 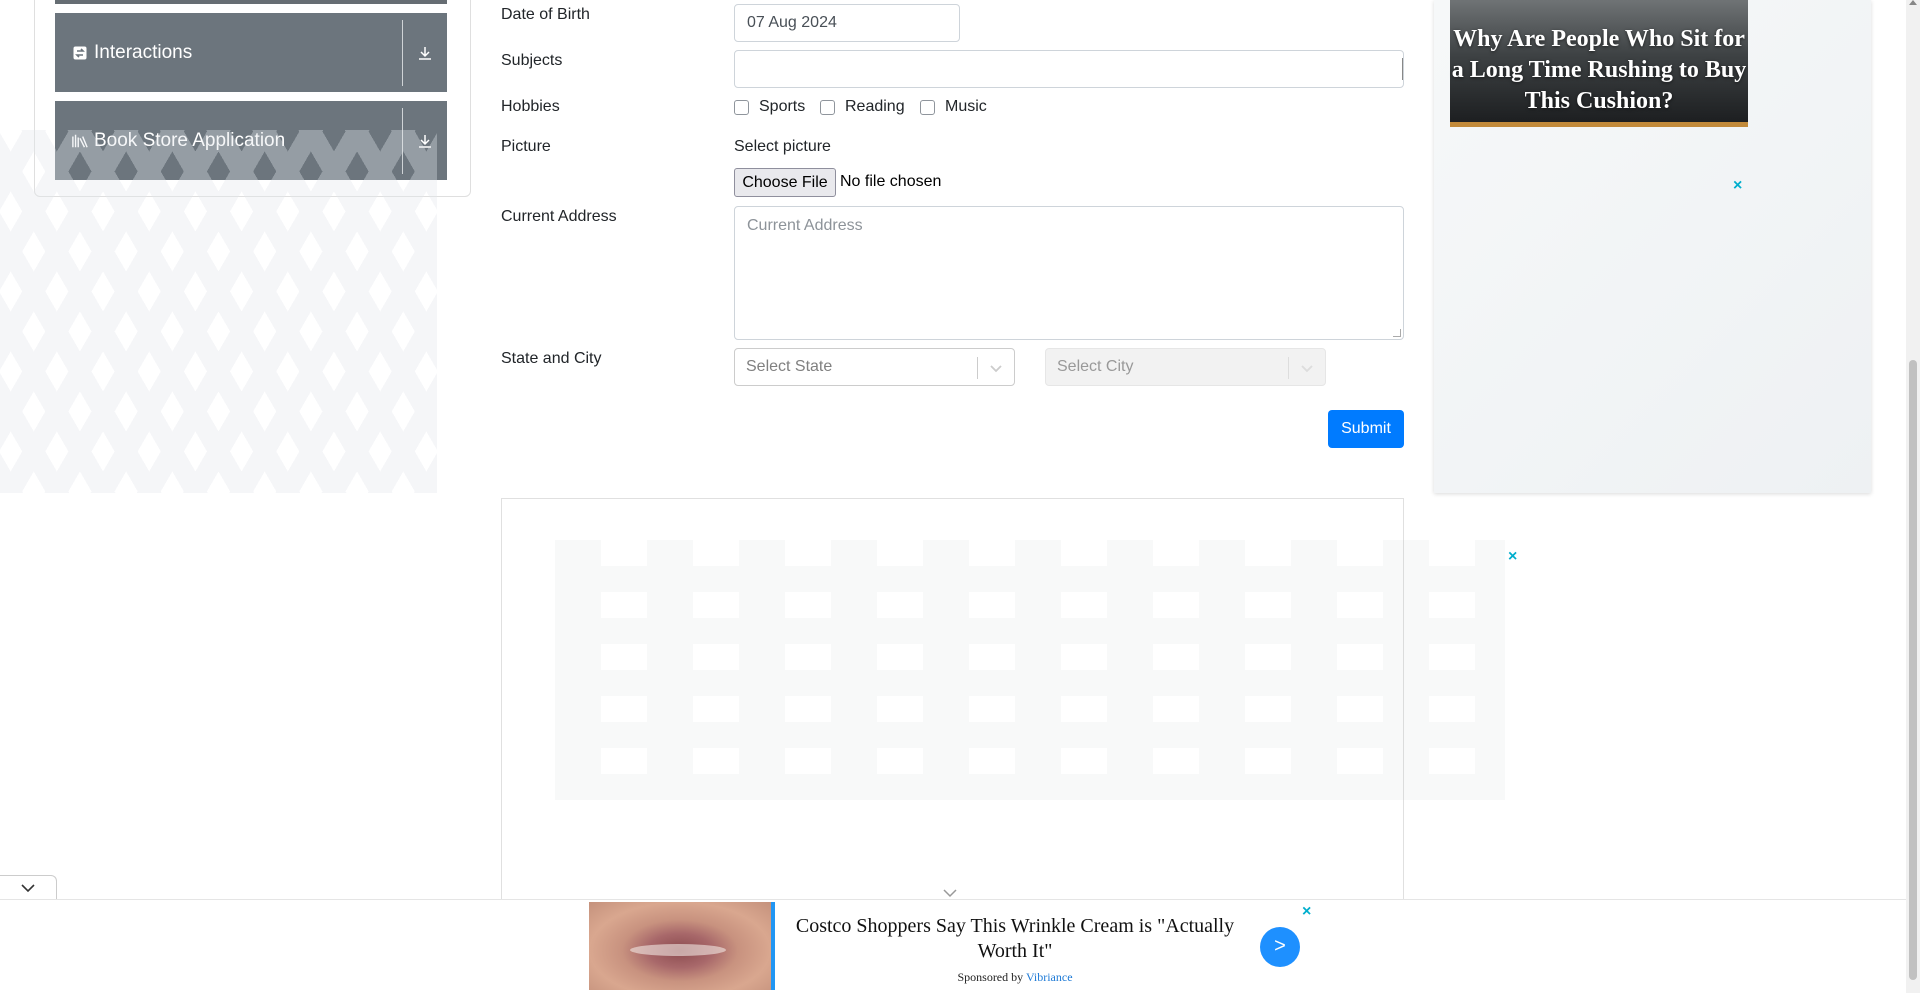 What do you see at coordinates (782, 106) in the screenshot?
I see `hobby-label: Sports` at bounding box center [782, 106].